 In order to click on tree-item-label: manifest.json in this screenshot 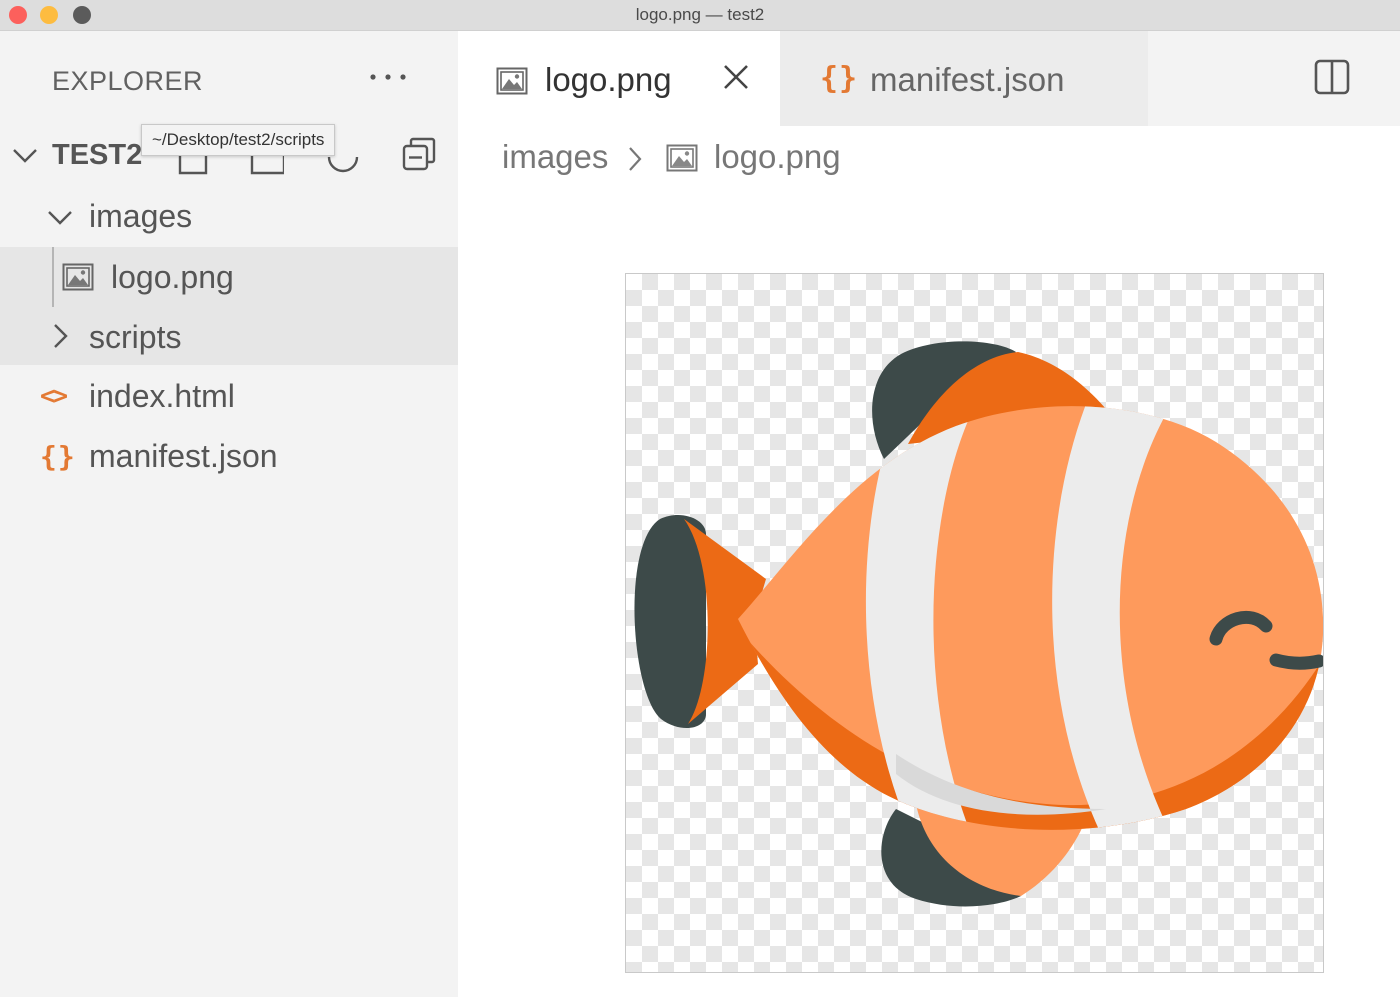, I will do `click(183, 456)`.